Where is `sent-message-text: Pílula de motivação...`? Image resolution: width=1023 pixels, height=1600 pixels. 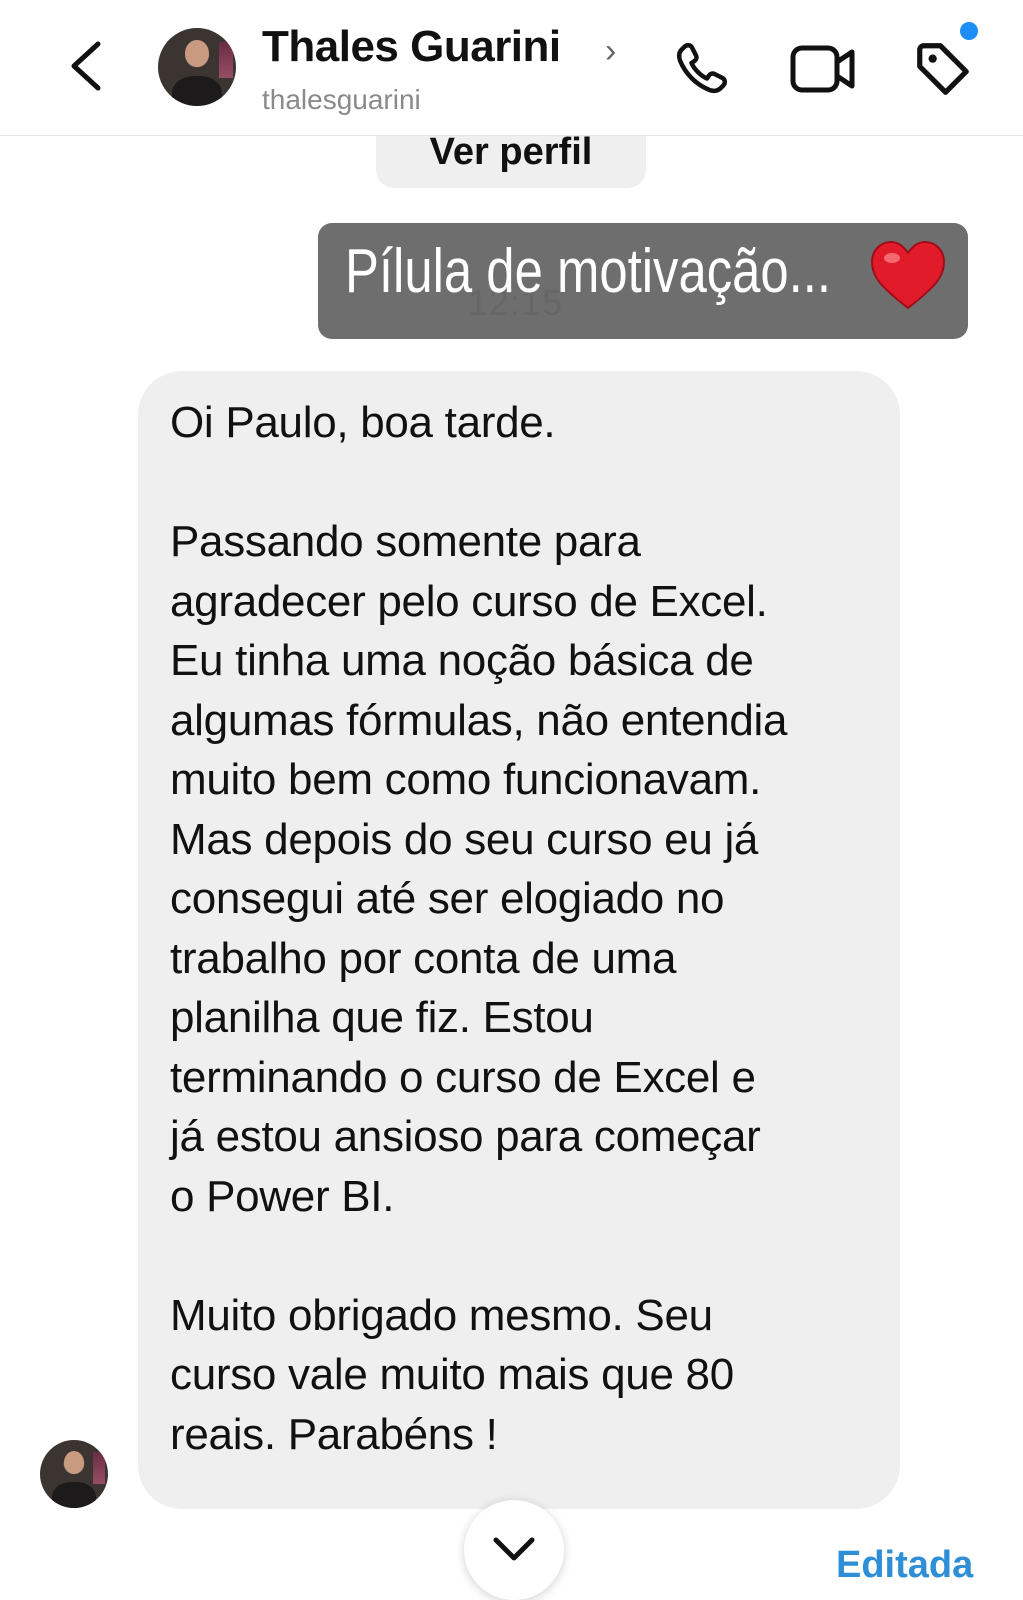 sent-message-text: Pílula de motivação... is located at coordinates (588, 271).